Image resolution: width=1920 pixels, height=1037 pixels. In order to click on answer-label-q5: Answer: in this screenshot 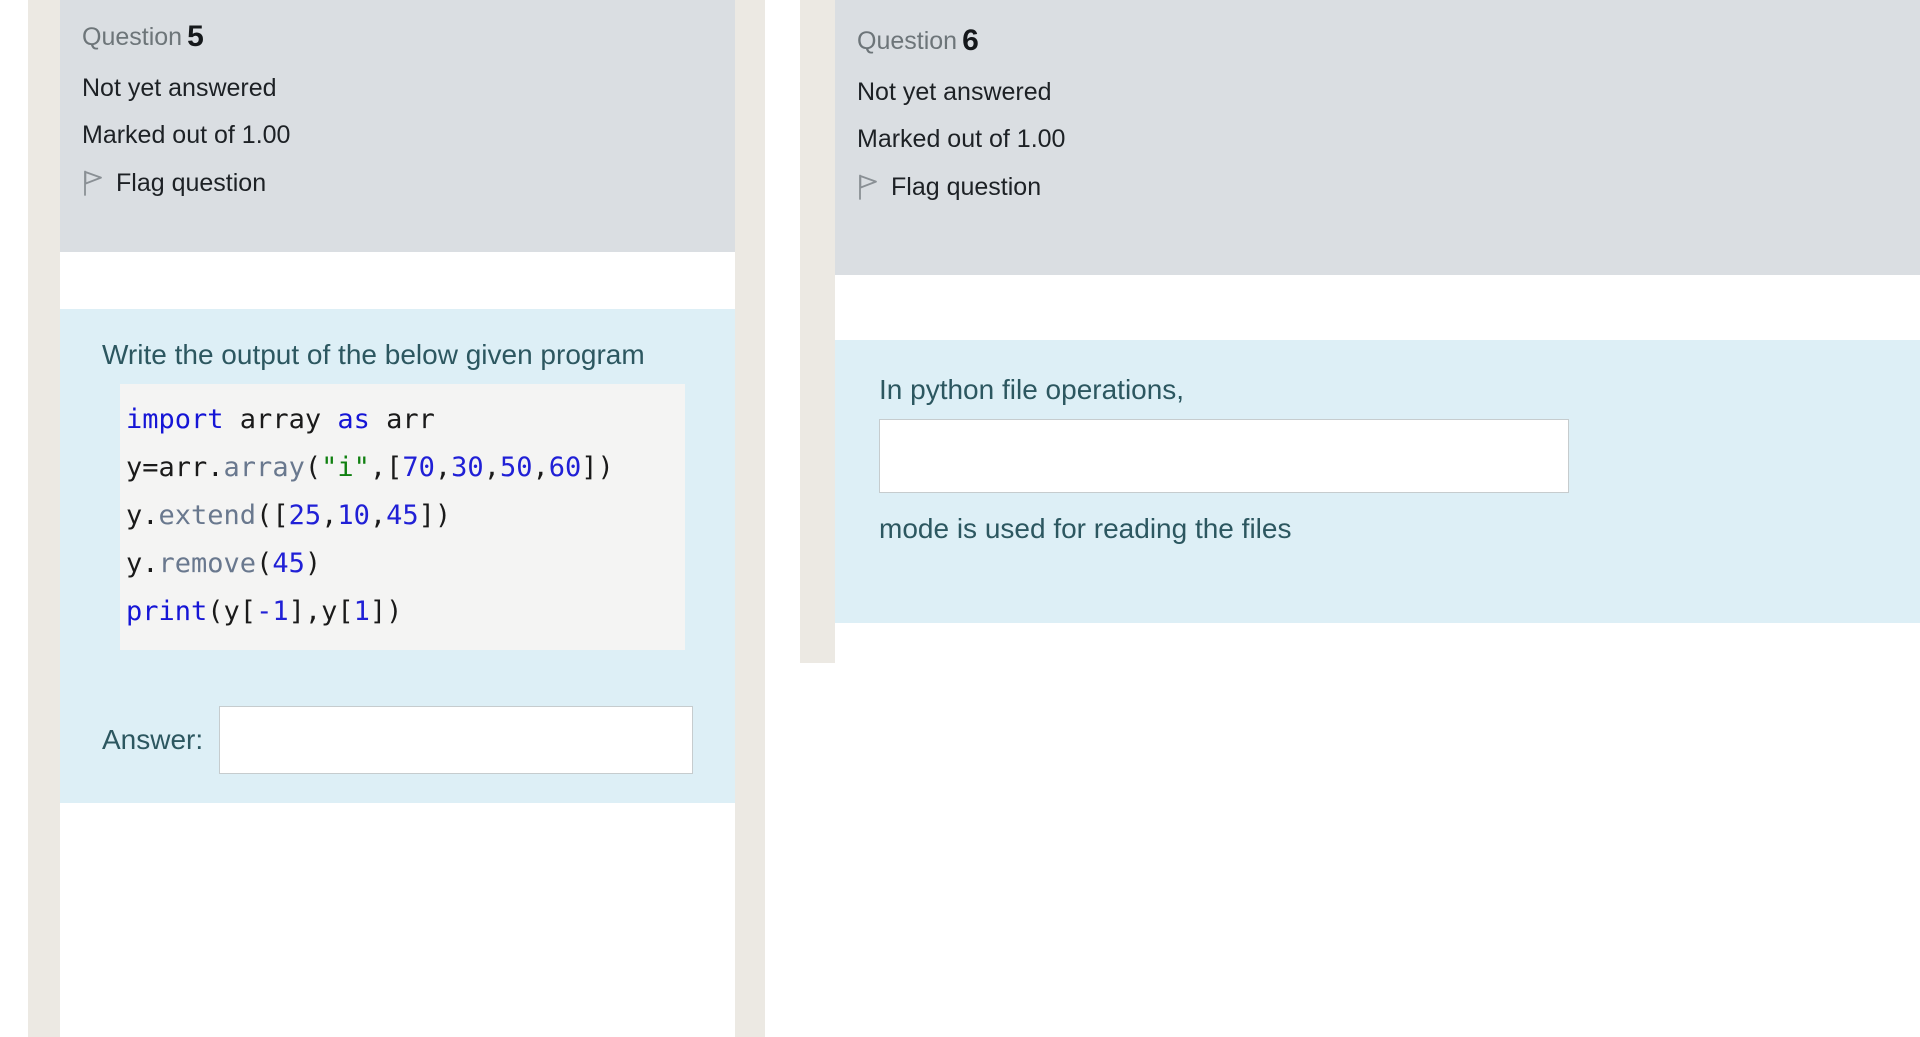, I will do `click(153, 739)`.